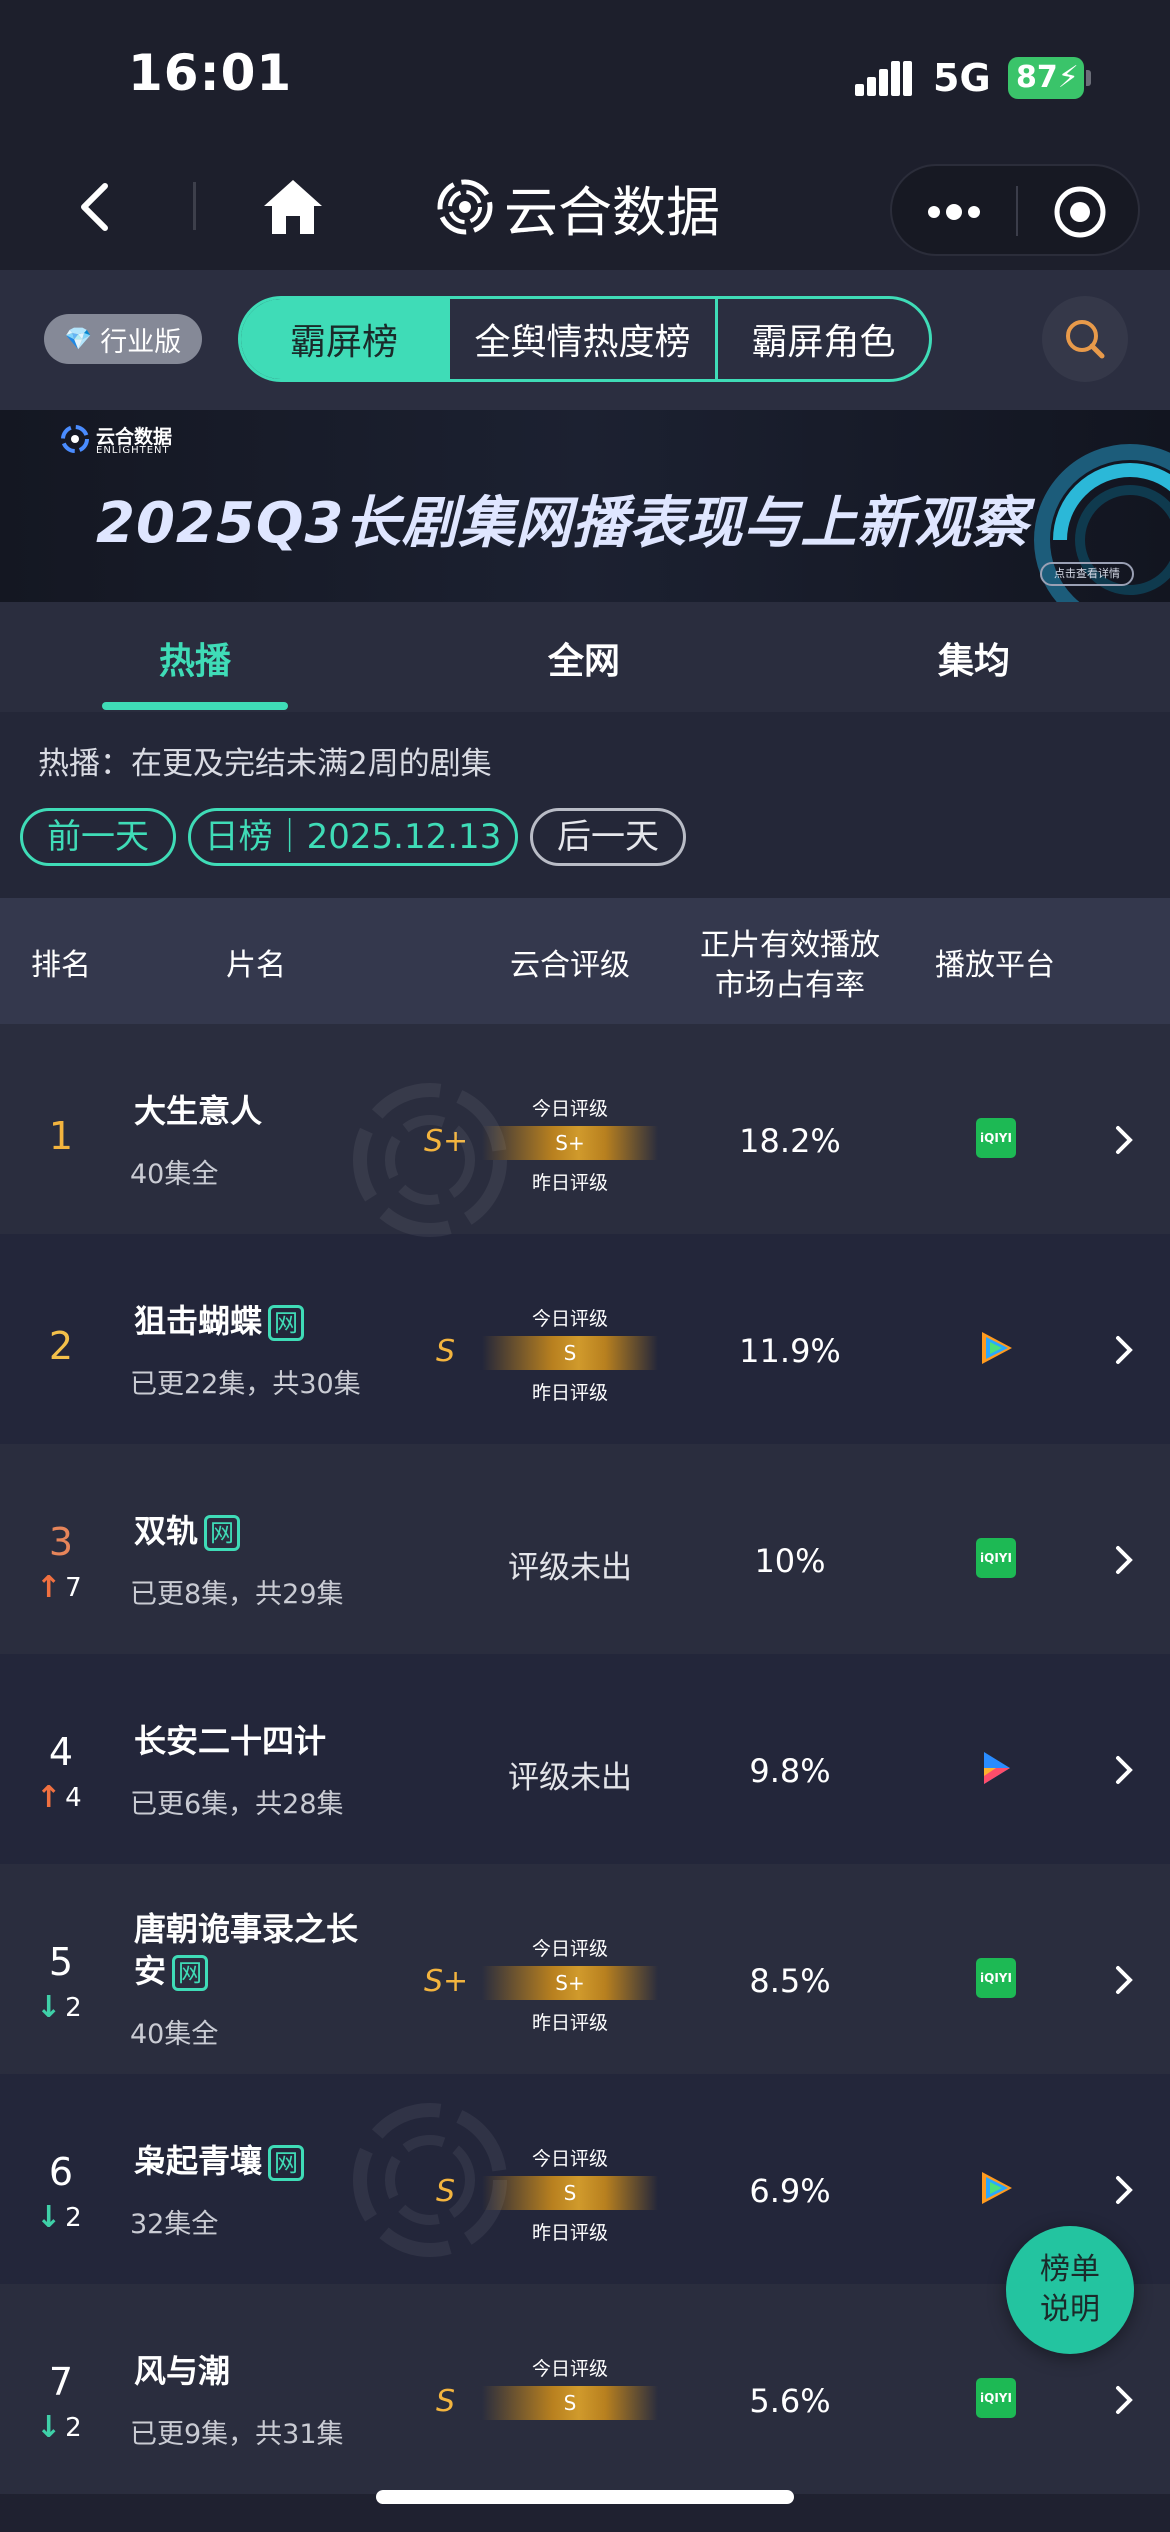 This screenshot has height=2532, width=1170. I want to click on home-icon, so click(293, 207).